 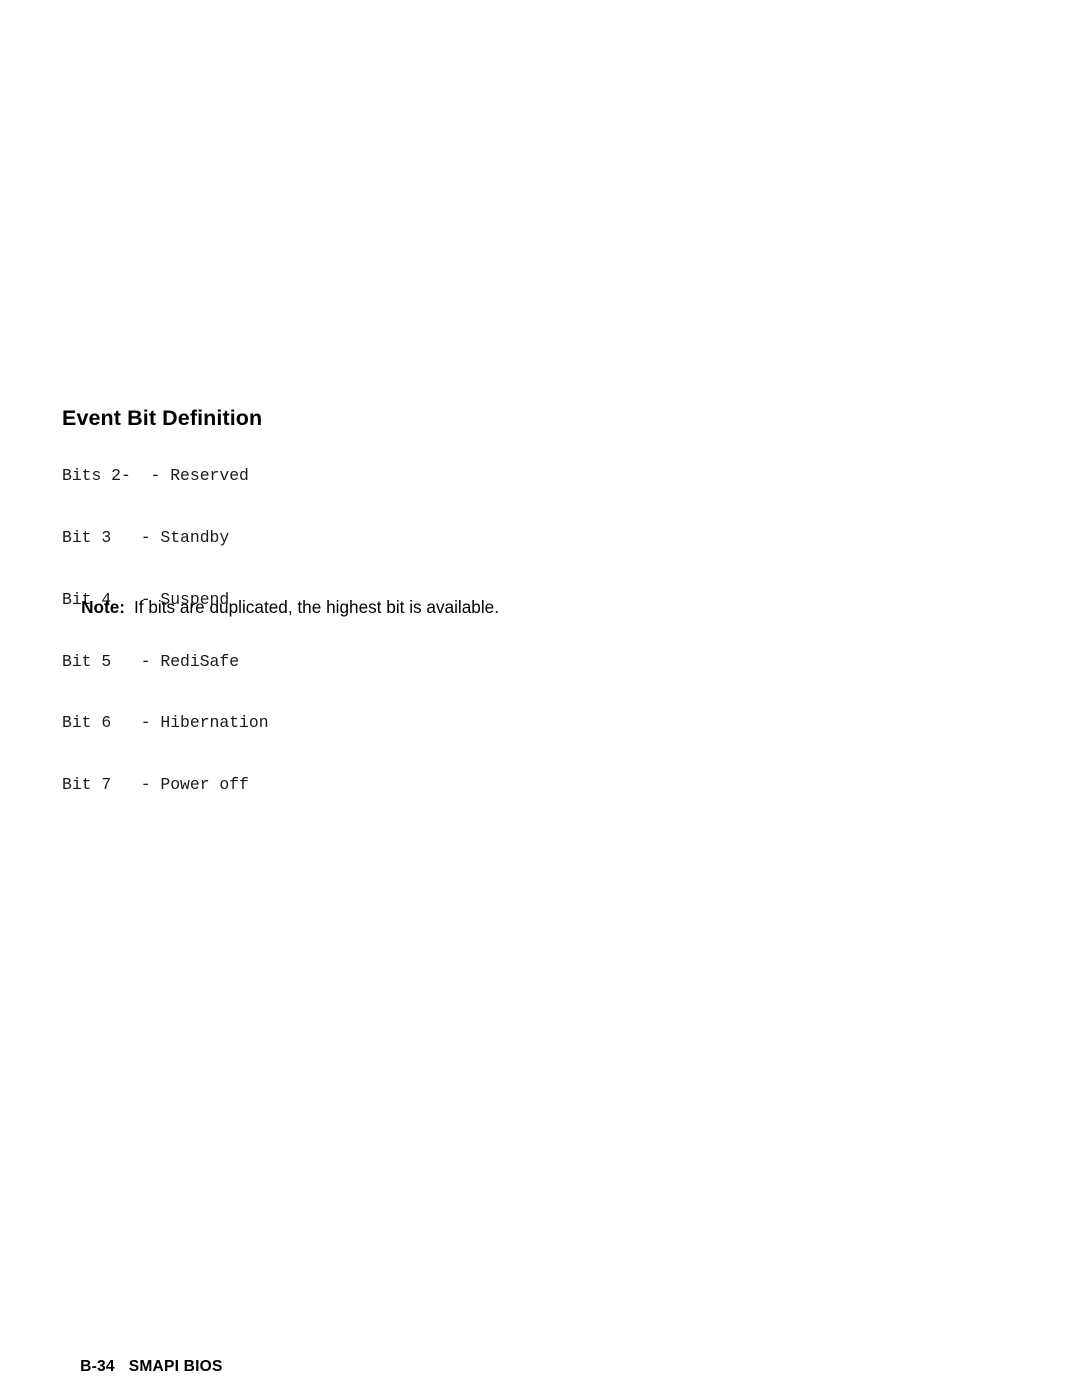 What do you see at coordinates (165, 723) in the screenshot?
I see `list-item: Bit 6 - Hibernation` at bounding box center [165, 723].